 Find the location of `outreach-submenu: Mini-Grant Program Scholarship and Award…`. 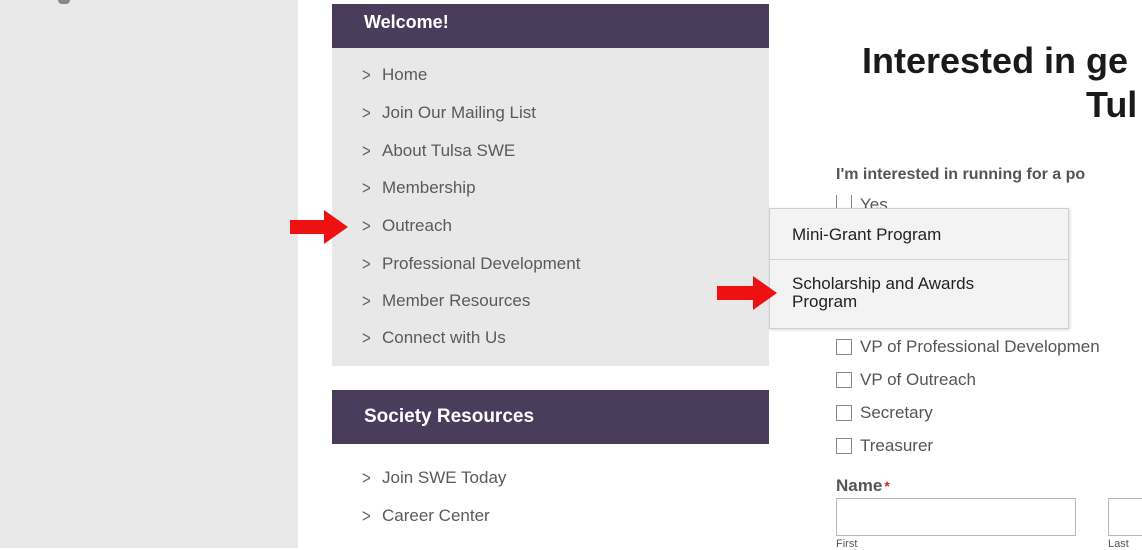

outreach-submenu: Mini-Grant Program Scholarship and Award… is located at coordinates (919, 268).